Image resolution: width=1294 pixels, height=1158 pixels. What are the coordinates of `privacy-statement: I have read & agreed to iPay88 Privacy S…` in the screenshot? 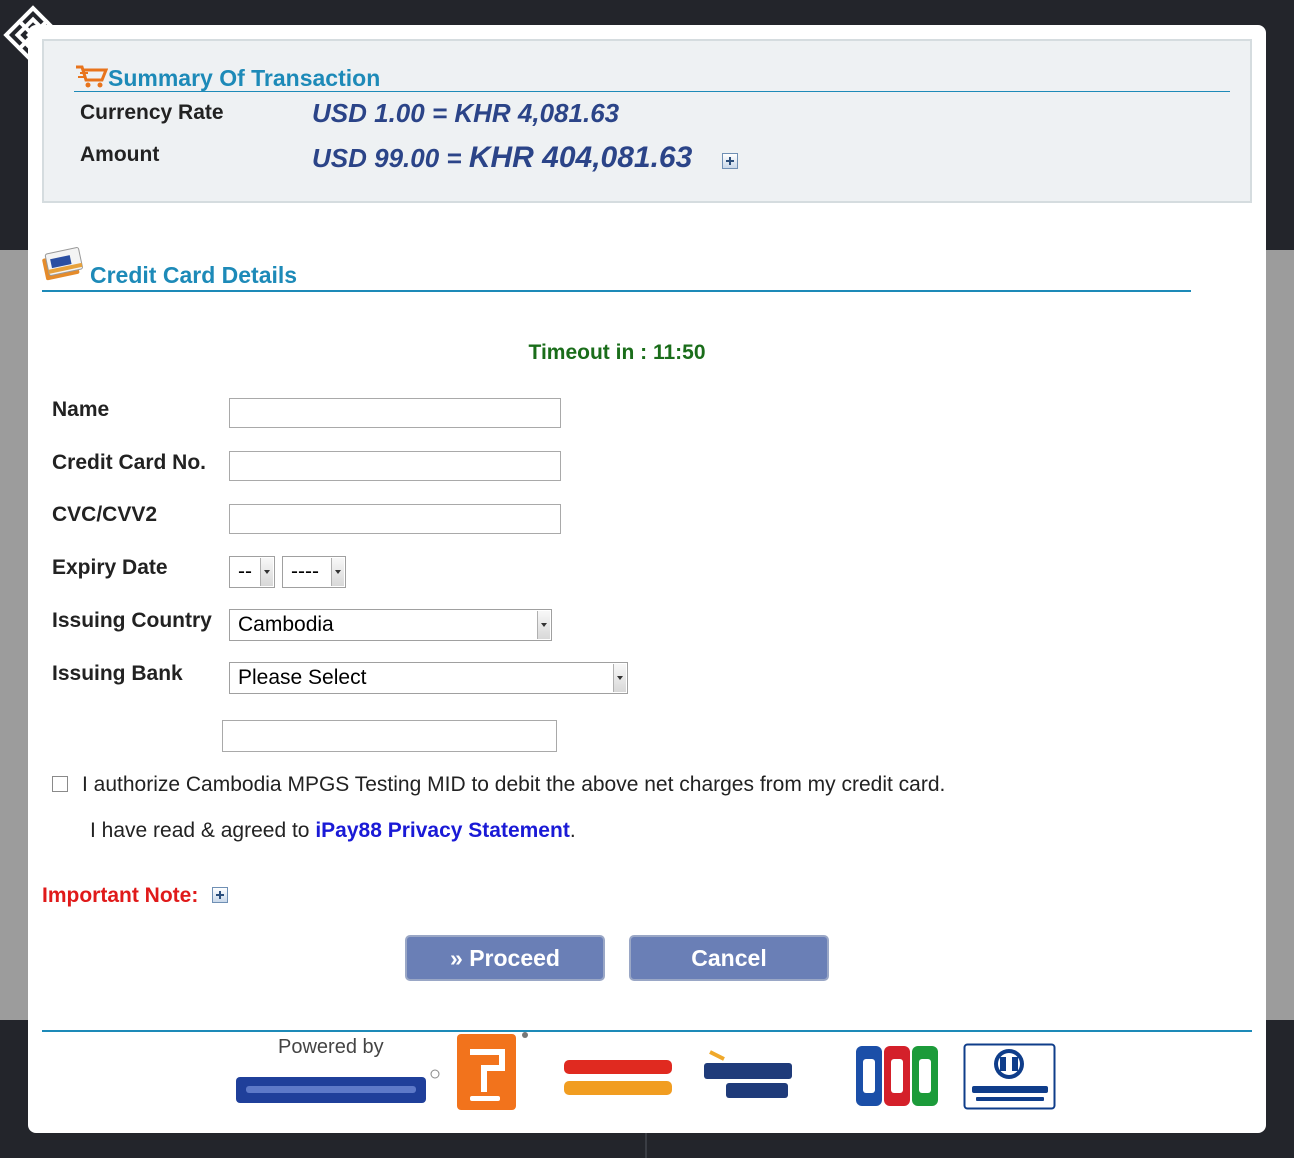 It's located at (333, 831).